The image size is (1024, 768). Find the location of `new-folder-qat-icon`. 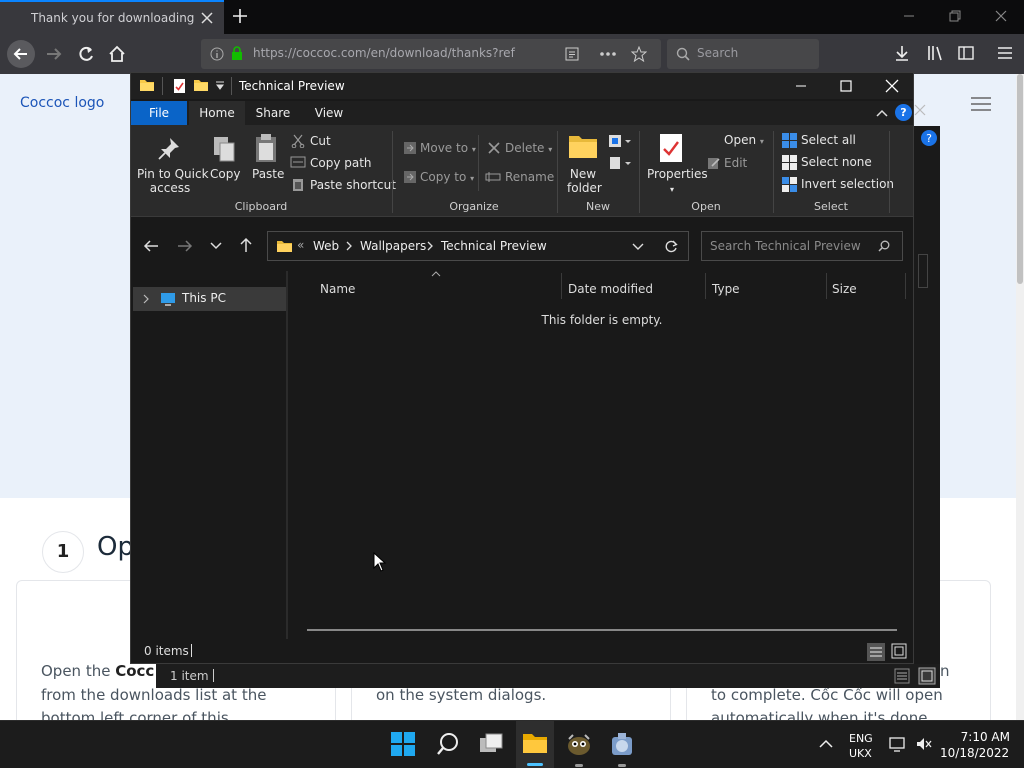

new-folder-qat-icon is located at coordinates (201, 85).